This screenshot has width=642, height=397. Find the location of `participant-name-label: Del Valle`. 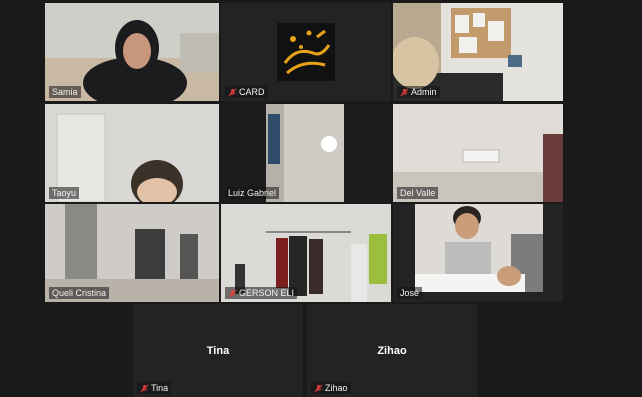

participant-name-label: Del Valle is located at coordinates (418, 193).